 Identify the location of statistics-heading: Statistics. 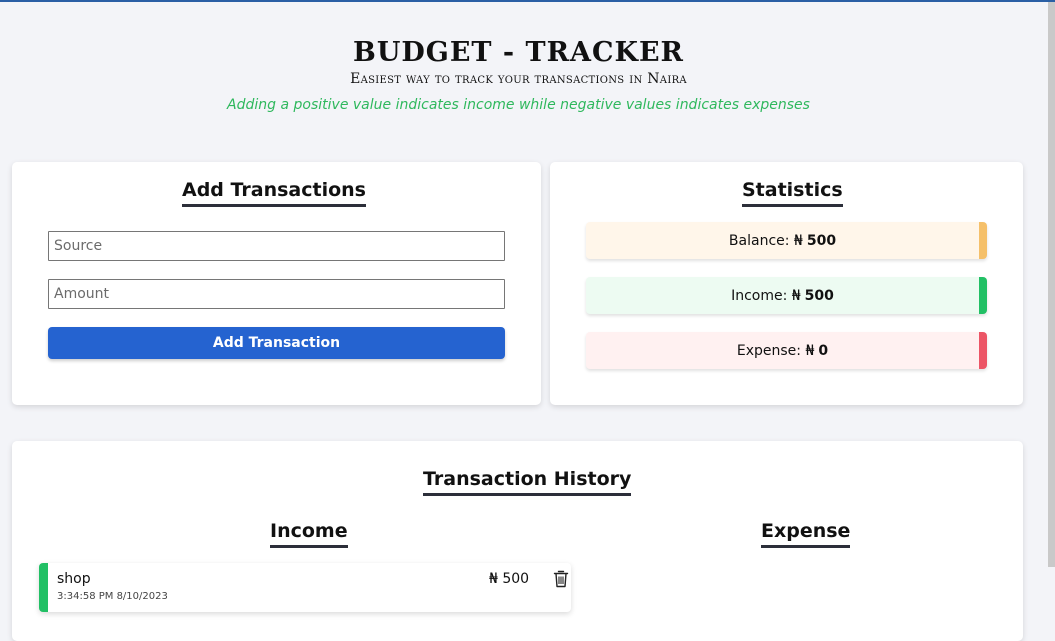
(792, 193).